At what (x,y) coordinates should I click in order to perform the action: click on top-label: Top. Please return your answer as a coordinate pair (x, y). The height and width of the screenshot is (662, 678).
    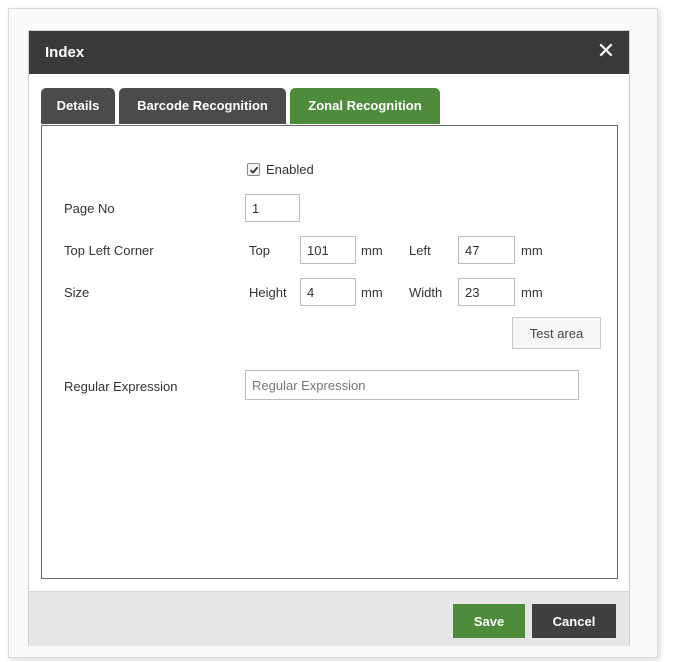
    Looking at the image, I should click on (259, 250).